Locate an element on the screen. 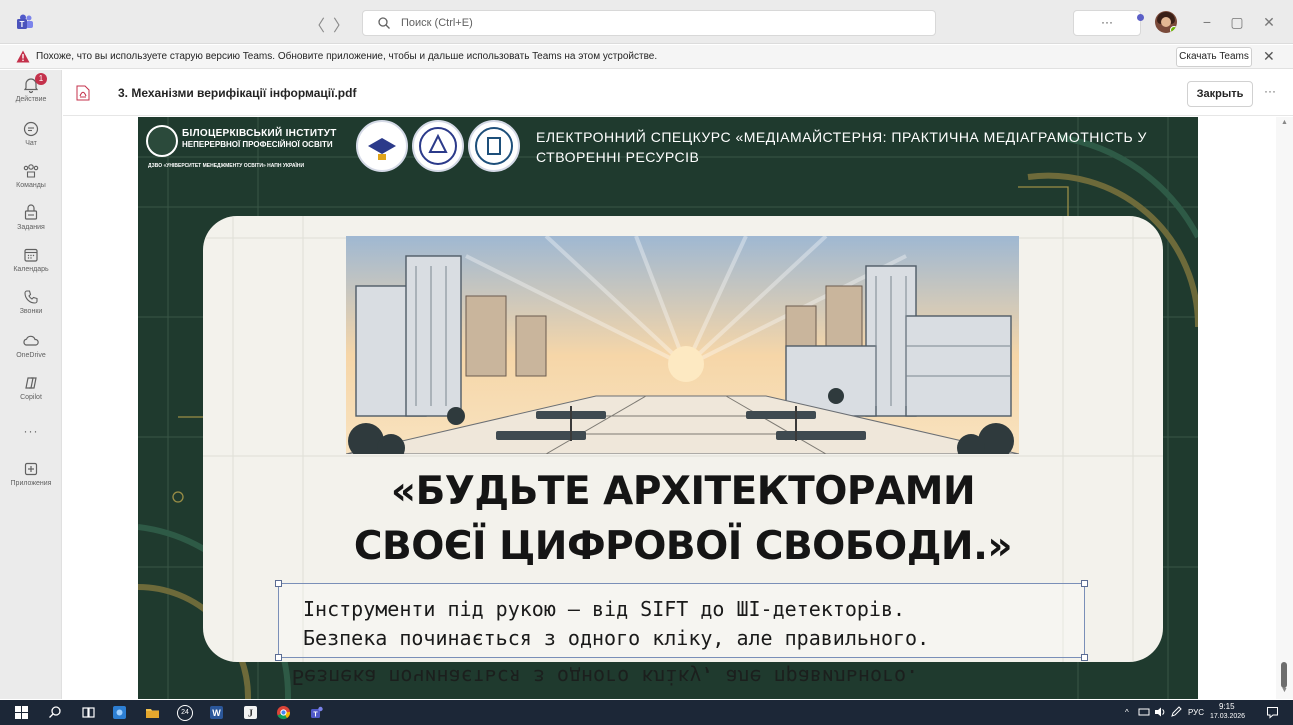 The width and height of the screenshot is (1293, 725). rail-item-apps: Приложения is located at coordinates (31, 473).